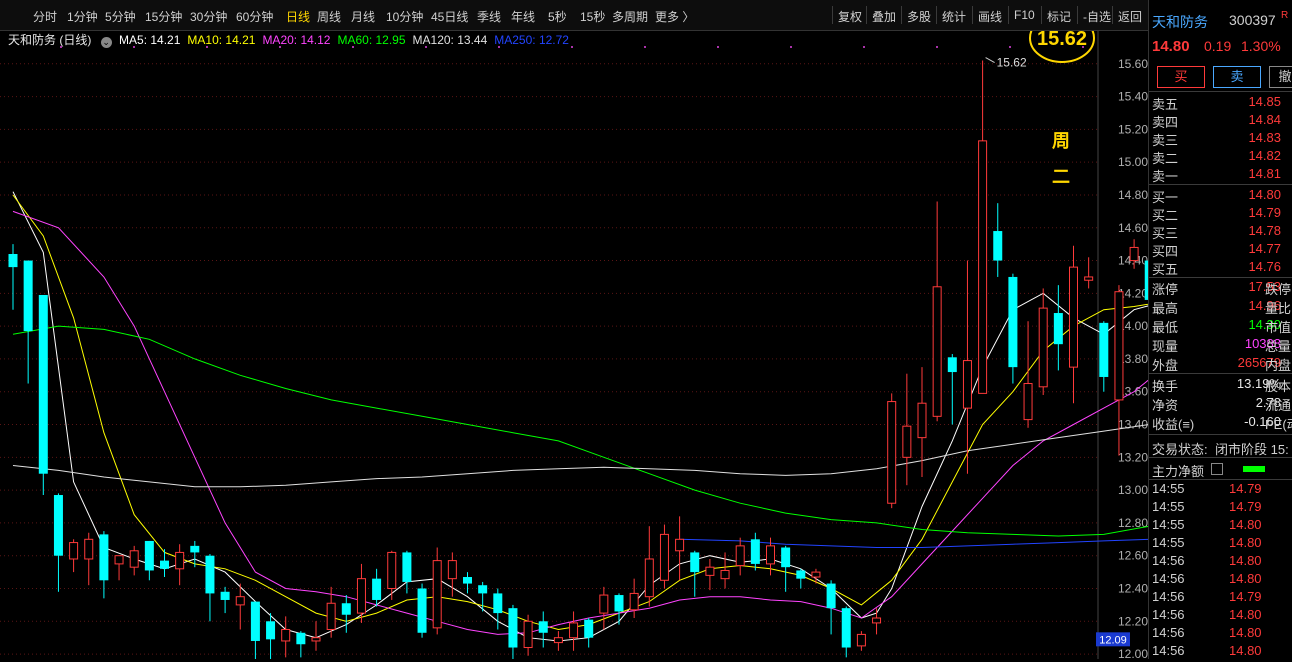 The image size is (1292, 662). What do you see at coordinates (45, 16) in the screenshot?
I see `period-tab-0: 分时` at bounding box center [45, 16].